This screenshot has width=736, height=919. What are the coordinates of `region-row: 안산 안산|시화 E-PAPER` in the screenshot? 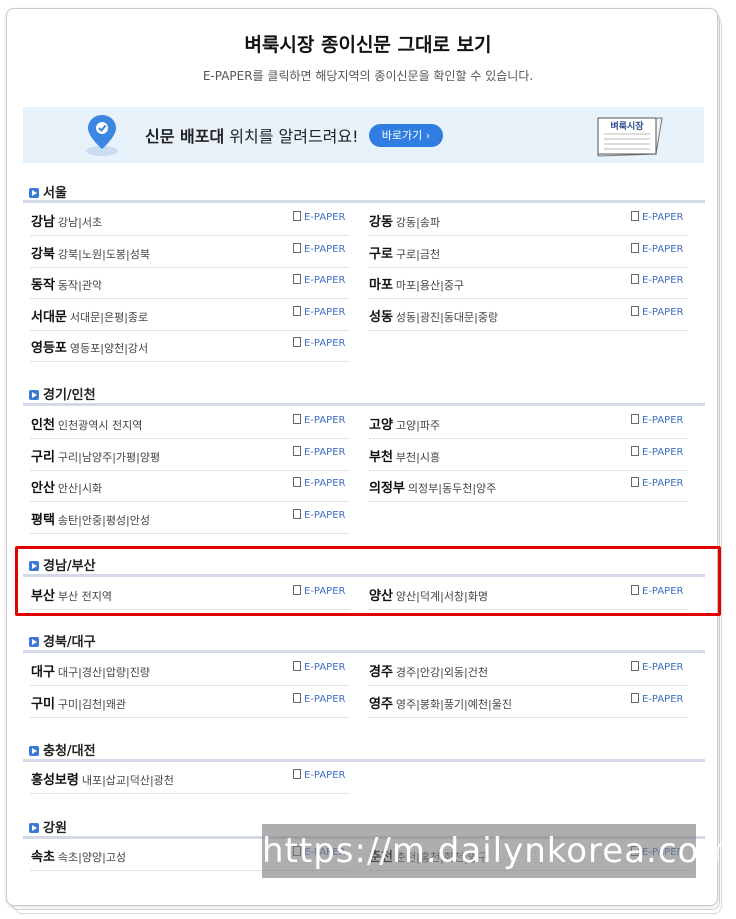 It's located at (190, 489).